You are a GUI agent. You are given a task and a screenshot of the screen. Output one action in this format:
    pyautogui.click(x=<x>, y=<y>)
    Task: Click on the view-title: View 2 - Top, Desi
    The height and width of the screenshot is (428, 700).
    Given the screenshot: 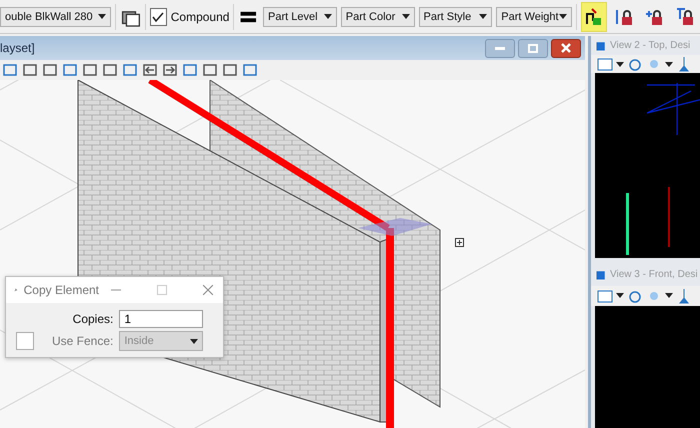 What is the action you would take?
    pyautogui.click(x=650, y=46)
    